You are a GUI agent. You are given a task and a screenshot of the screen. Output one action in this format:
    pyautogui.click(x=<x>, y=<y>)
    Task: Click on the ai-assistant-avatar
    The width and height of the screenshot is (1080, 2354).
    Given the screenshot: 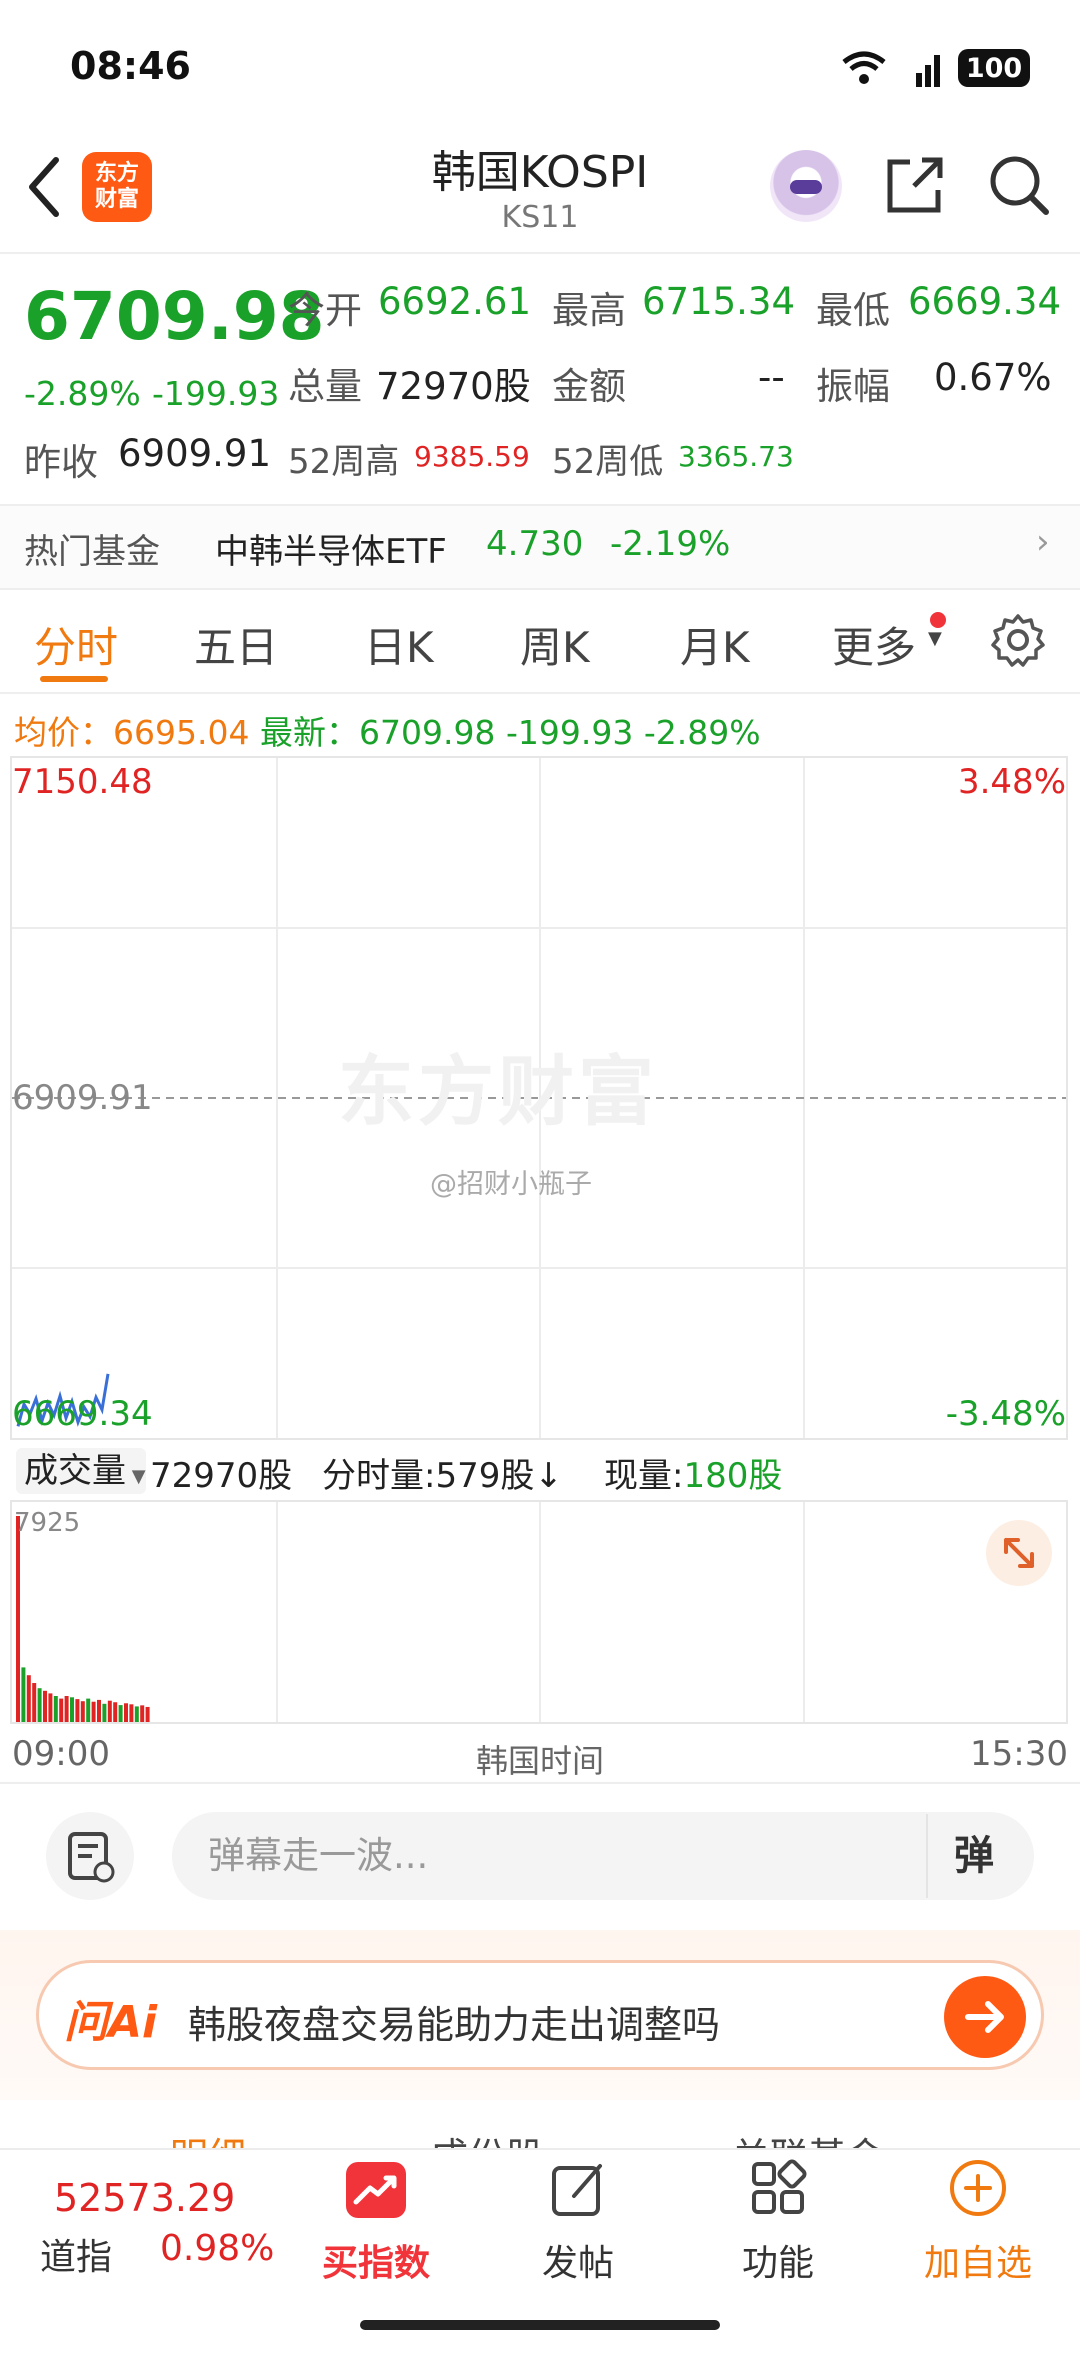 What is the action you would take?
    pyautogui.click(x=806, y=186)
    